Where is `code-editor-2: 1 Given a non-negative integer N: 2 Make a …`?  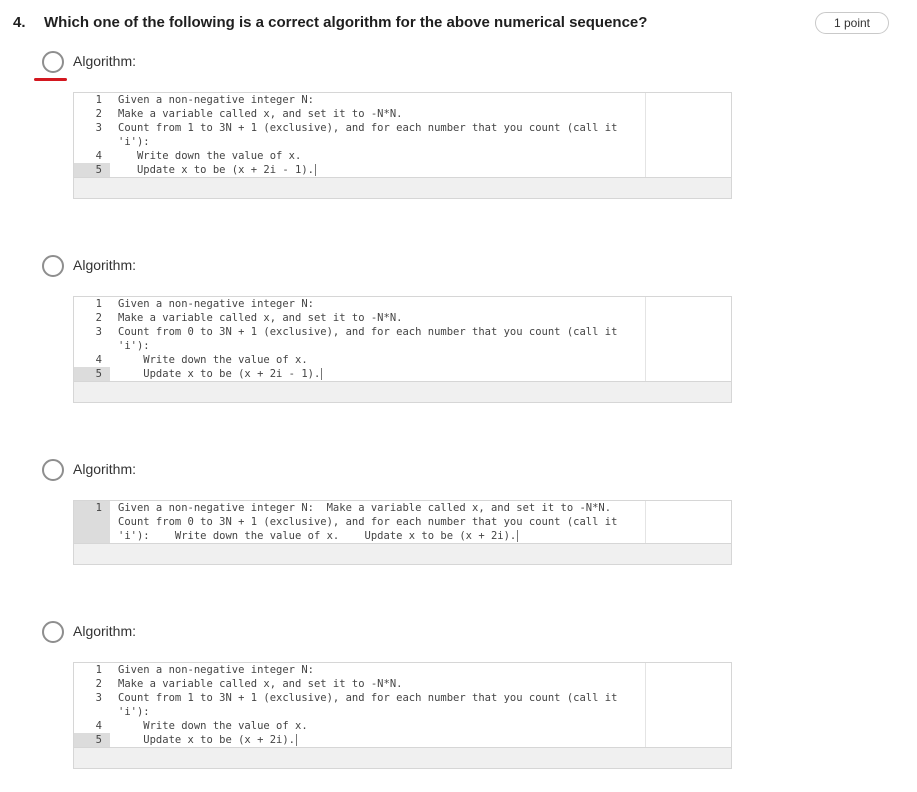
code-editor-2: 1 Given a non-negative integer N: 2 Make a … is located at coordinates (402, 349).